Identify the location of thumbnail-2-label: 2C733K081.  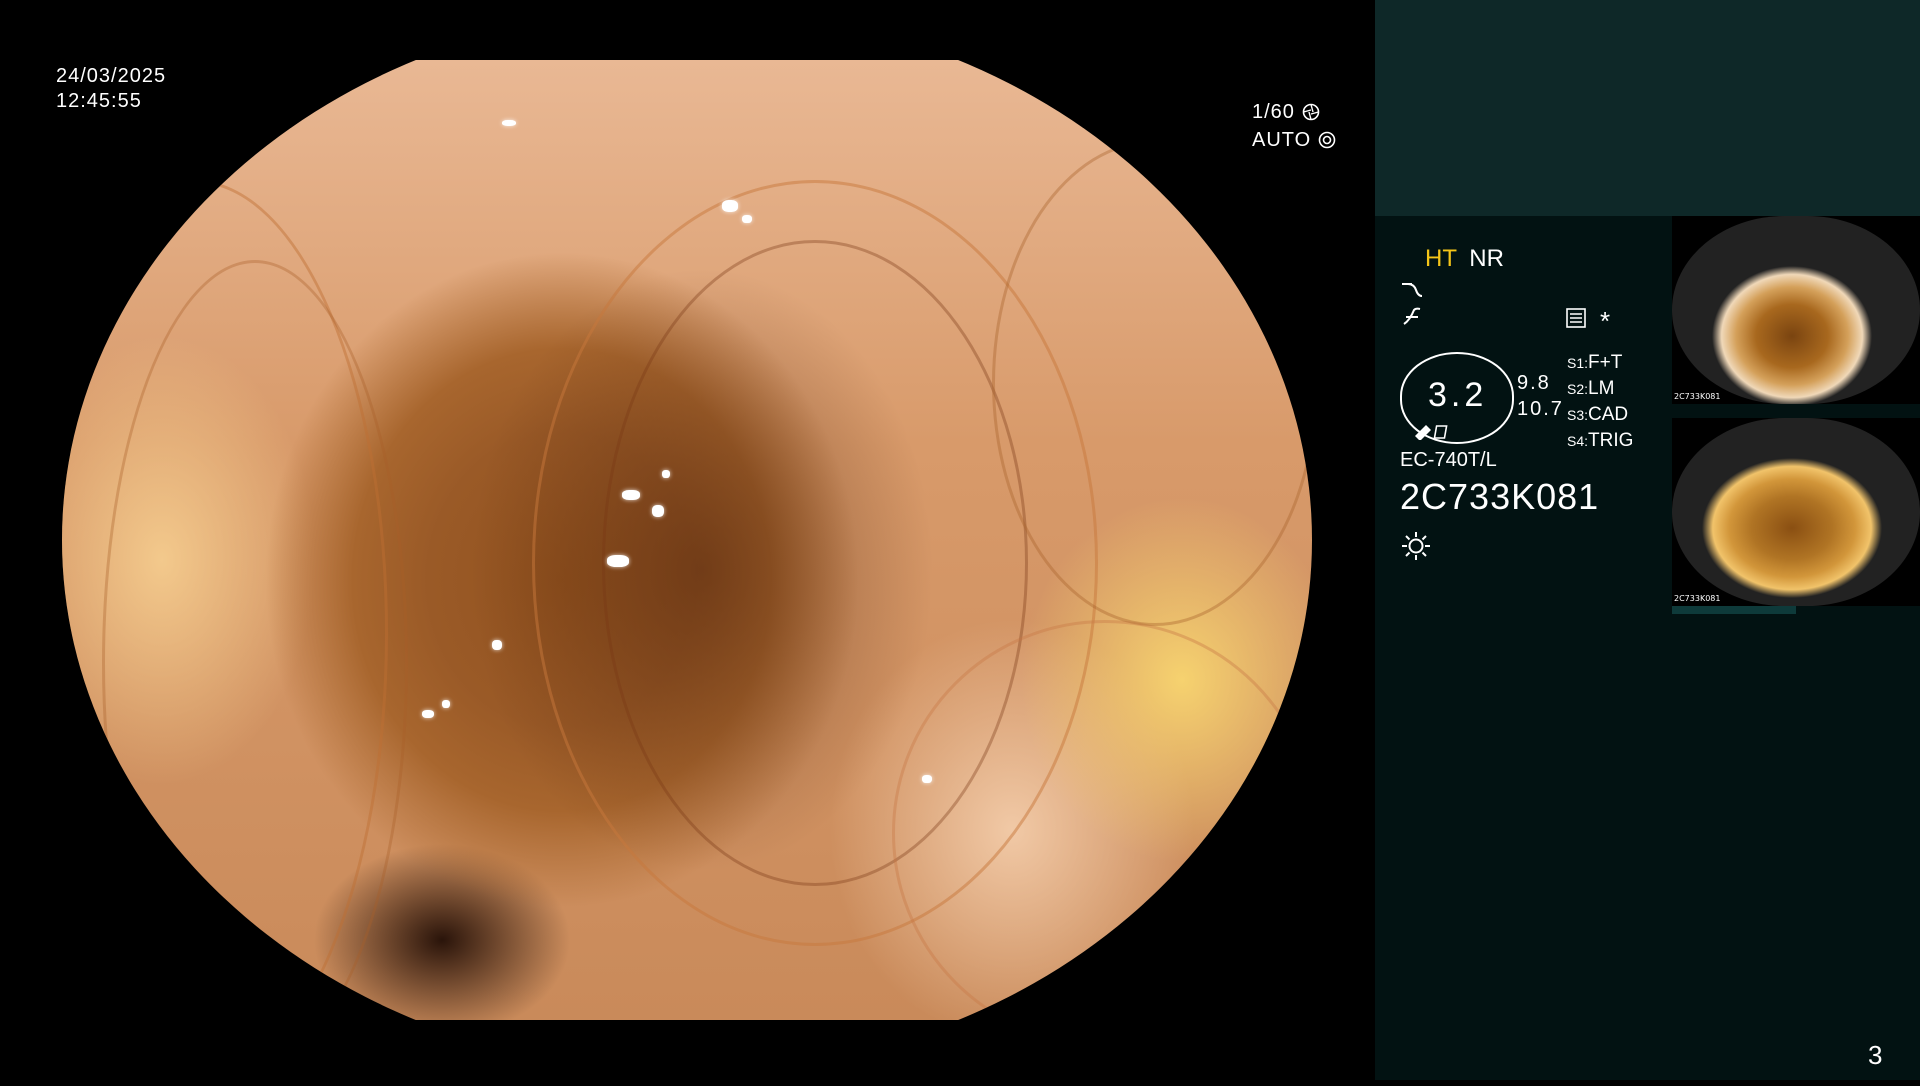
(1697, 598).